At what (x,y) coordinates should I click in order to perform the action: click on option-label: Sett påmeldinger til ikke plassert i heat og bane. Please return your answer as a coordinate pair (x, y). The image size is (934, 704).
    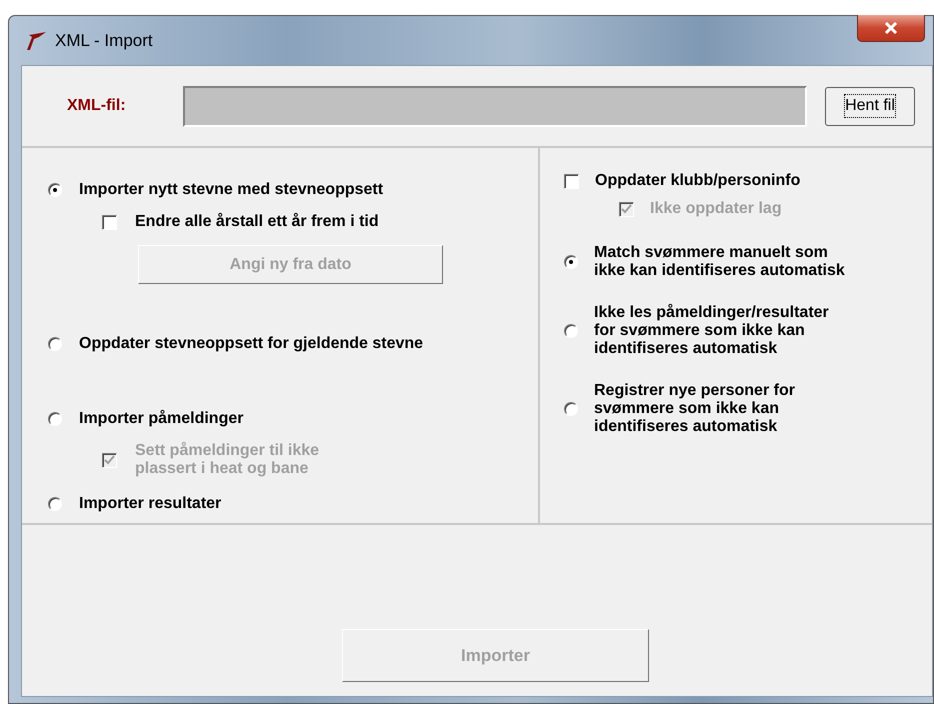
    Looking at the image, I should click on (227, 460).